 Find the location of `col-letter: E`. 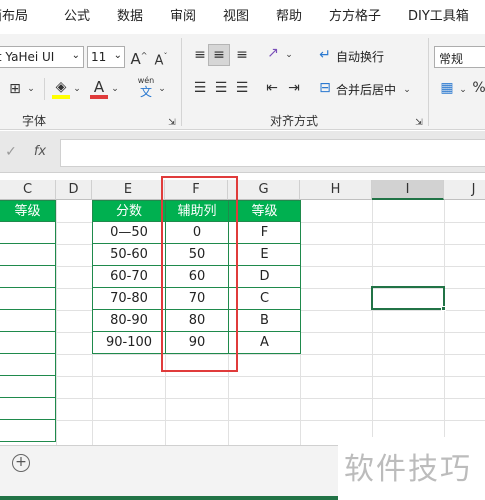

col-letter: E is located at coordinates (128, 189).